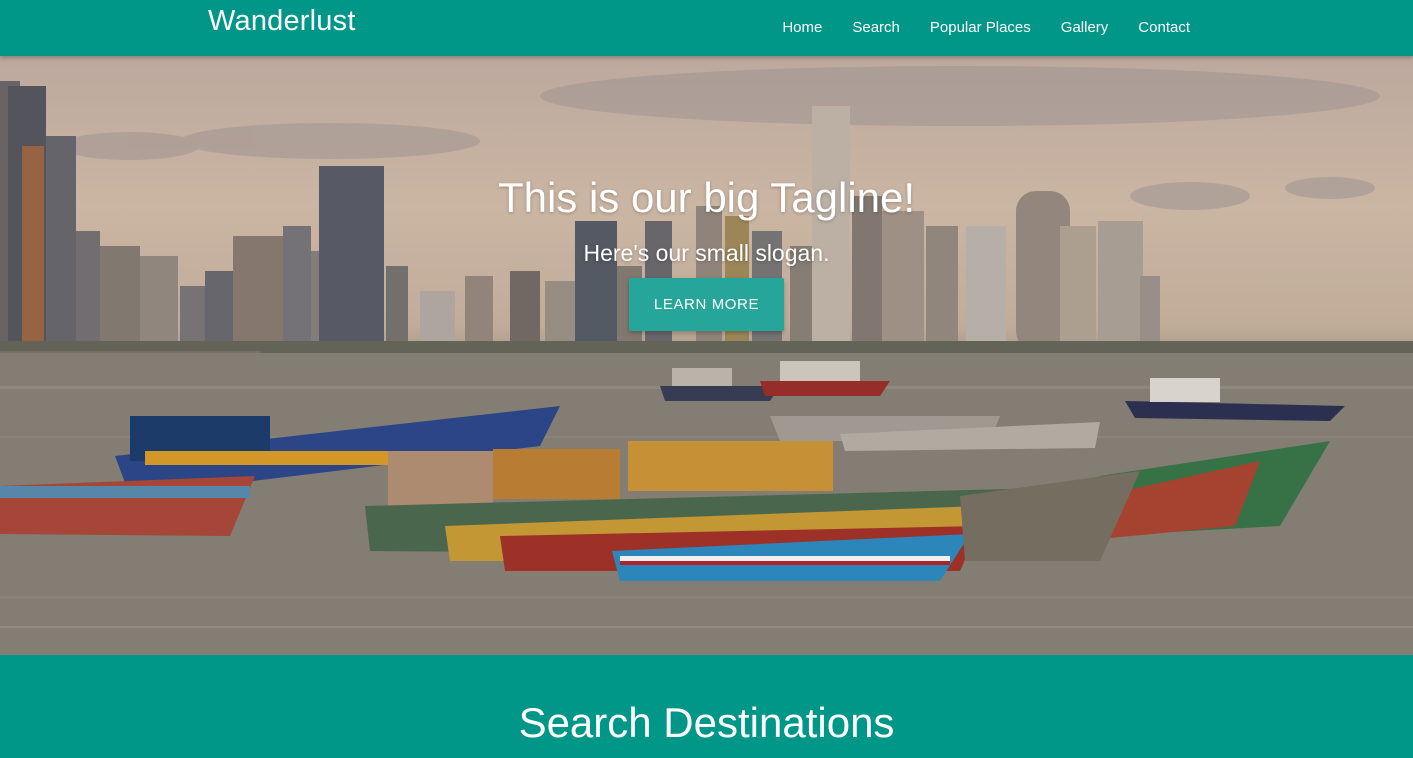  I want to click on search-destinations-section: Search Destinations, so click(706, 706).